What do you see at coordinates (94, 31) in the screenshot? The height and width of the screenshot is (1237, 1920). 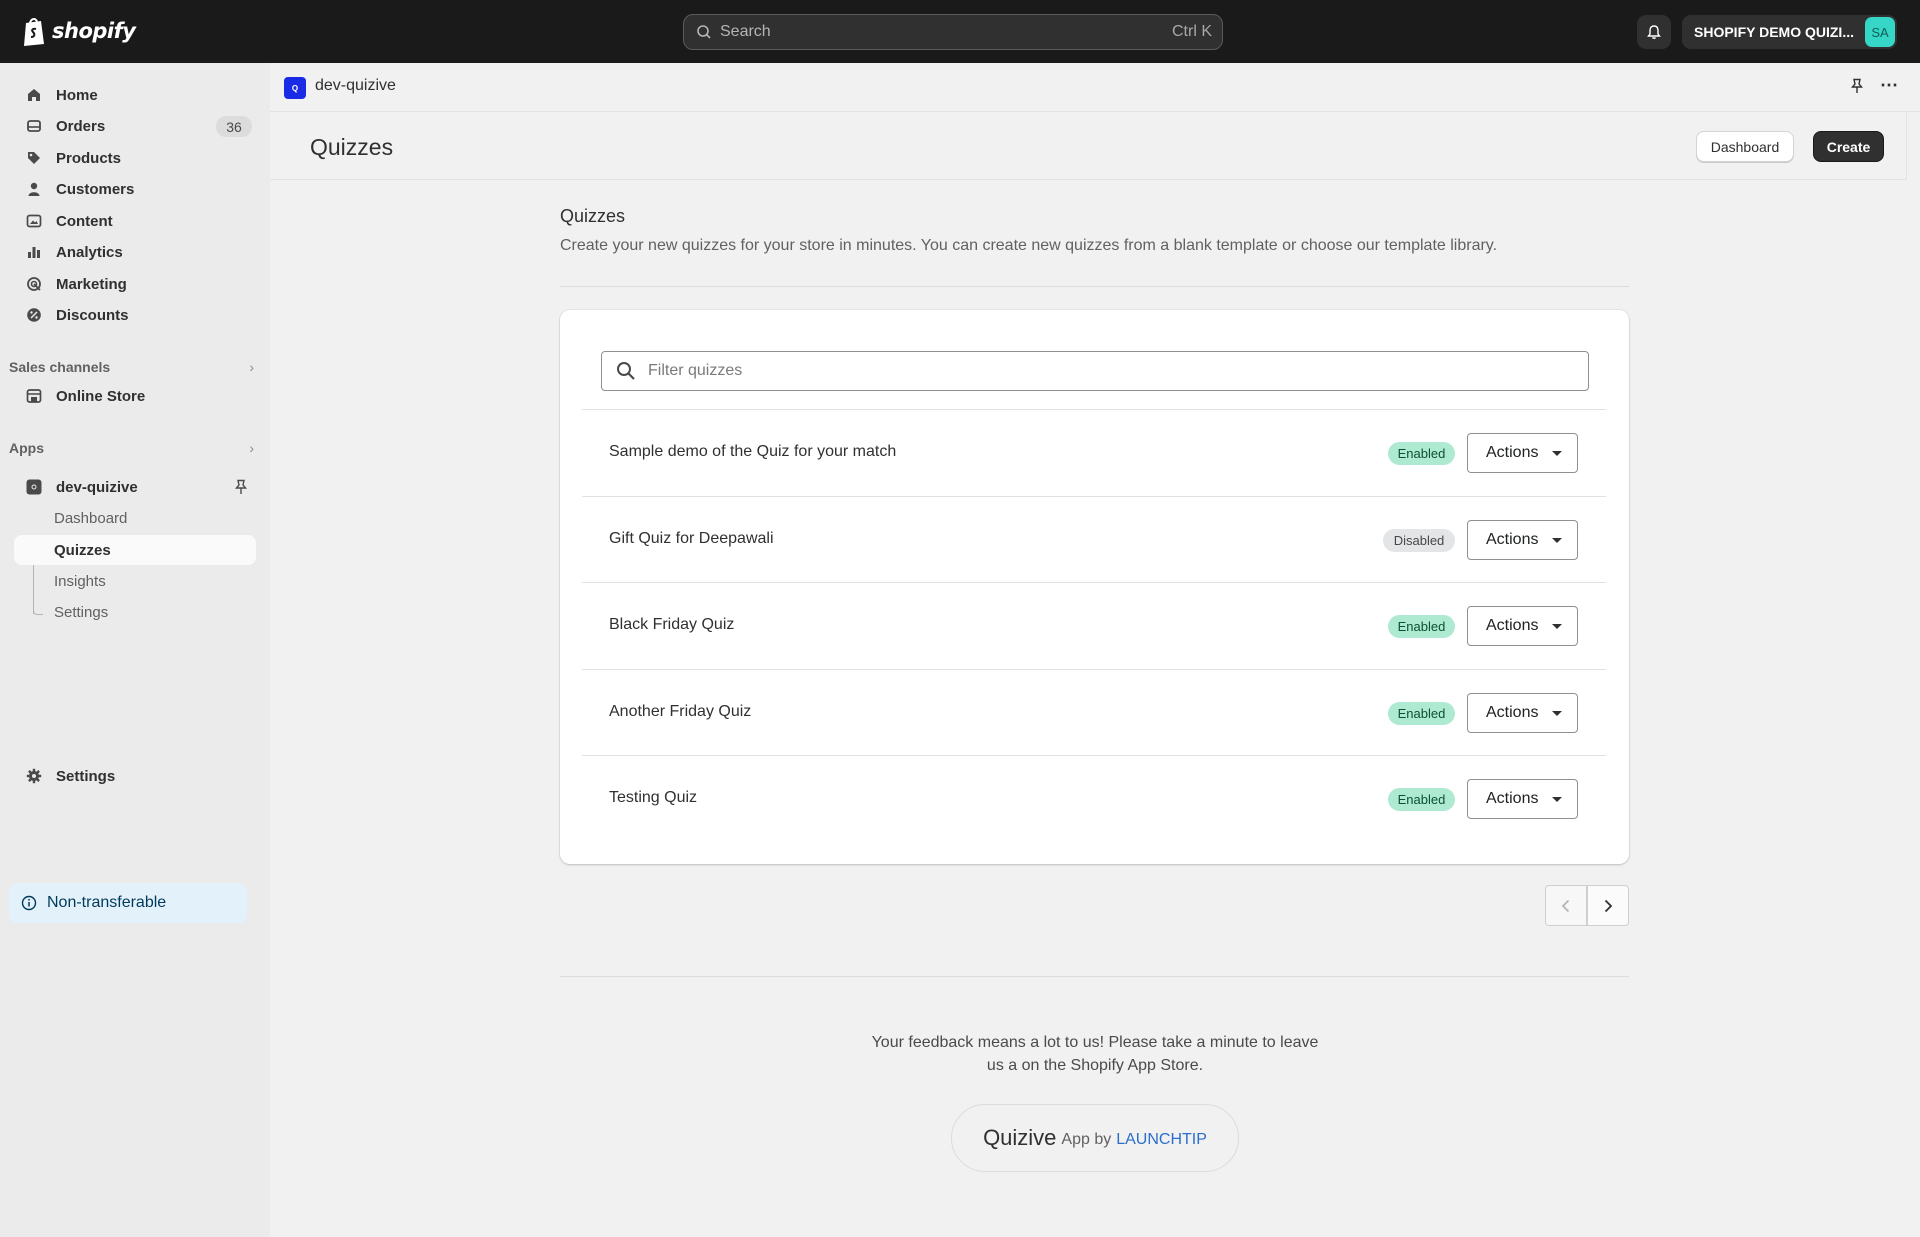 I see `logo-text: shopify` at bounding box center [94, 31].